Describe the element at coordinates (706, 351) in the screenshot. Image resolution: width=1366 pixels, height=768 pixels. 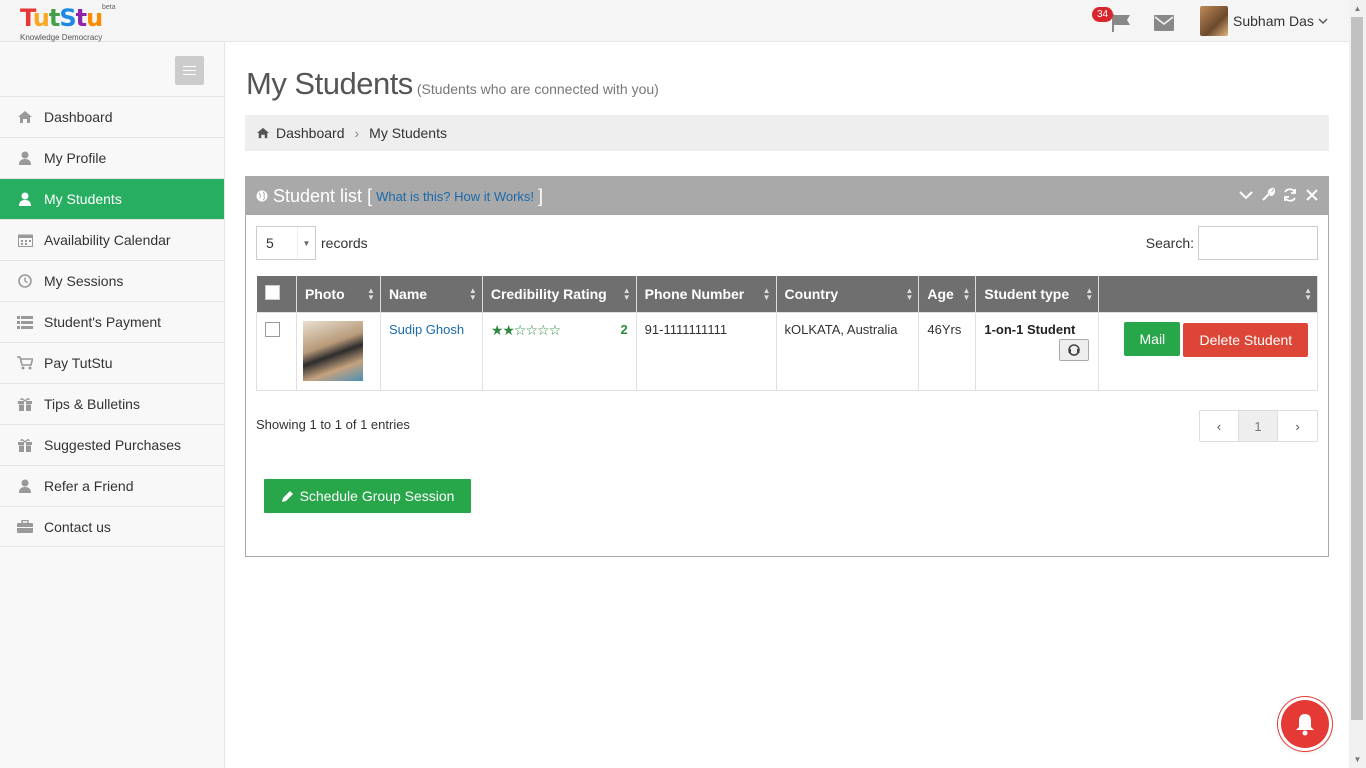
I see `phone-cell: 91-1111111111` at that location.